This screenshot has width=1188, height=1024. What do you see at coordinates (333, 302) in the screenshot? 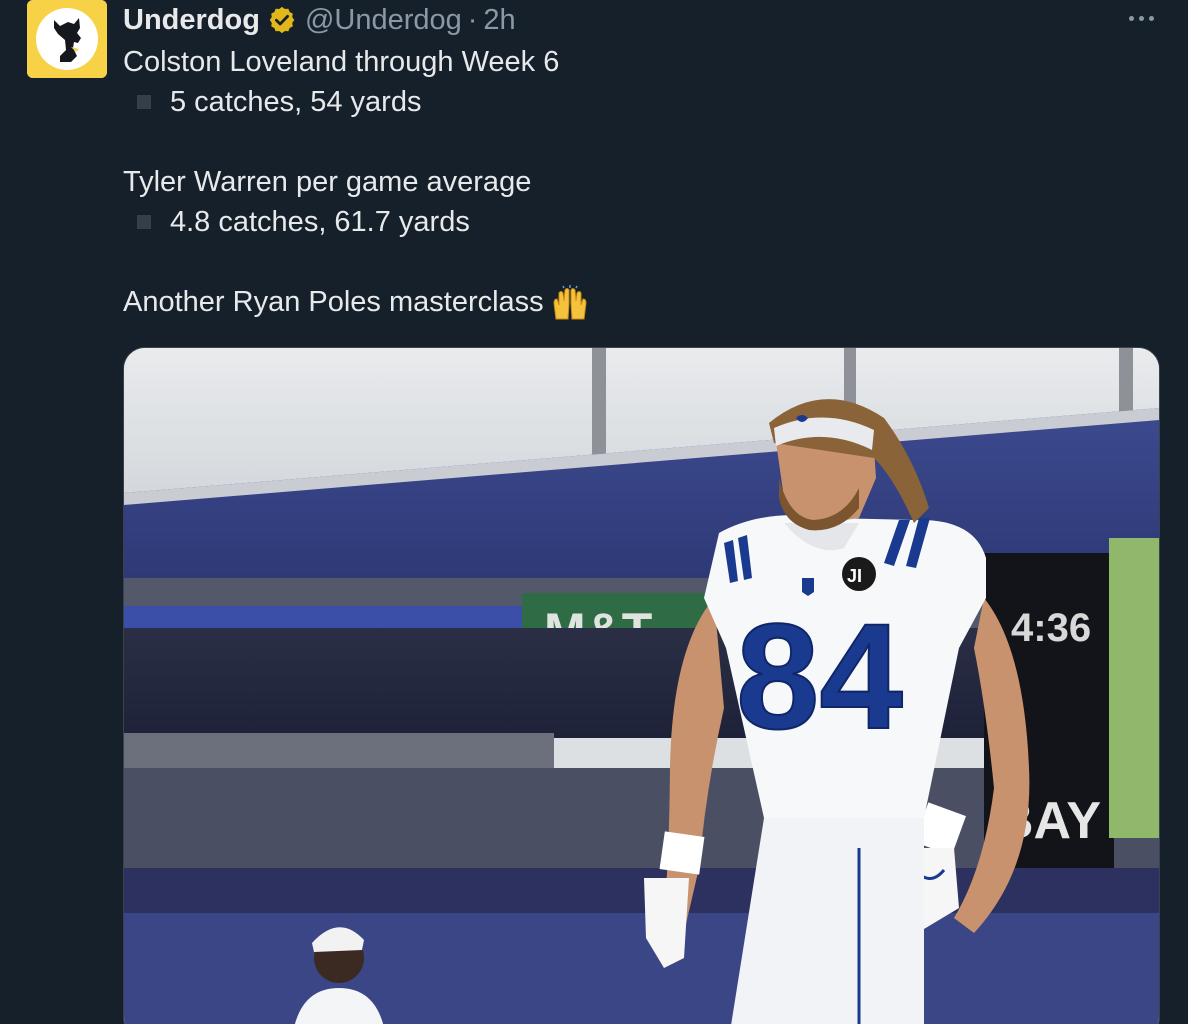
I see `tweet-line-text: Another Ryan Poles masterclass` at bounding box center [333, 302].